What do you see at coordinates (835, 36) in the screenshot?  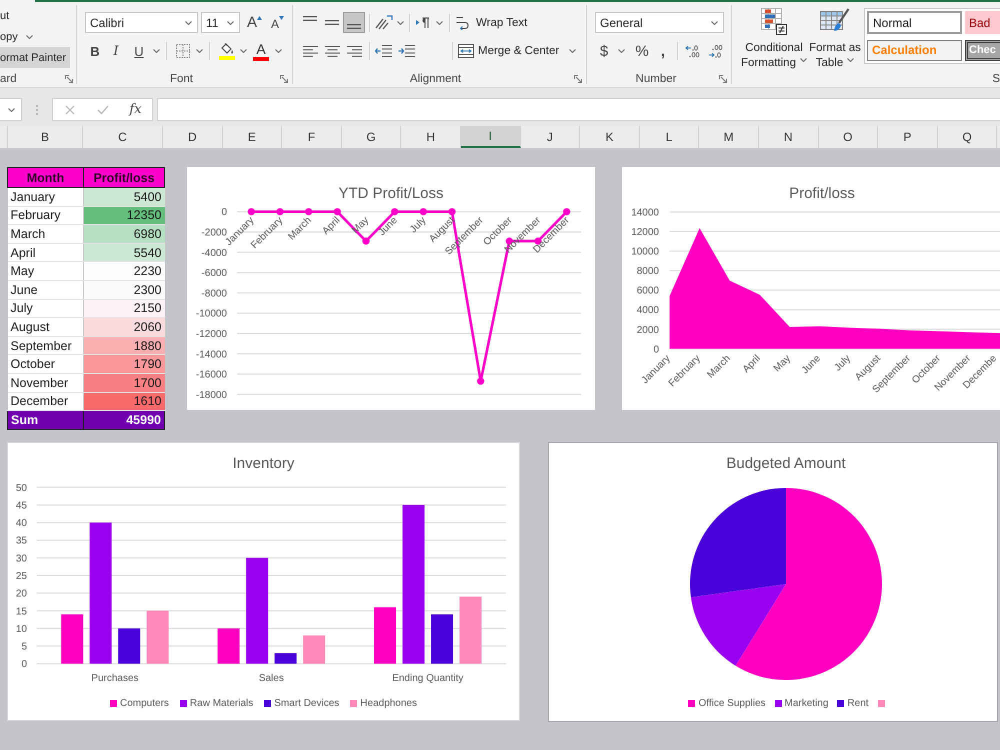 I see `format-as-table-button: Format as Table` at bounding box center [835, 36].